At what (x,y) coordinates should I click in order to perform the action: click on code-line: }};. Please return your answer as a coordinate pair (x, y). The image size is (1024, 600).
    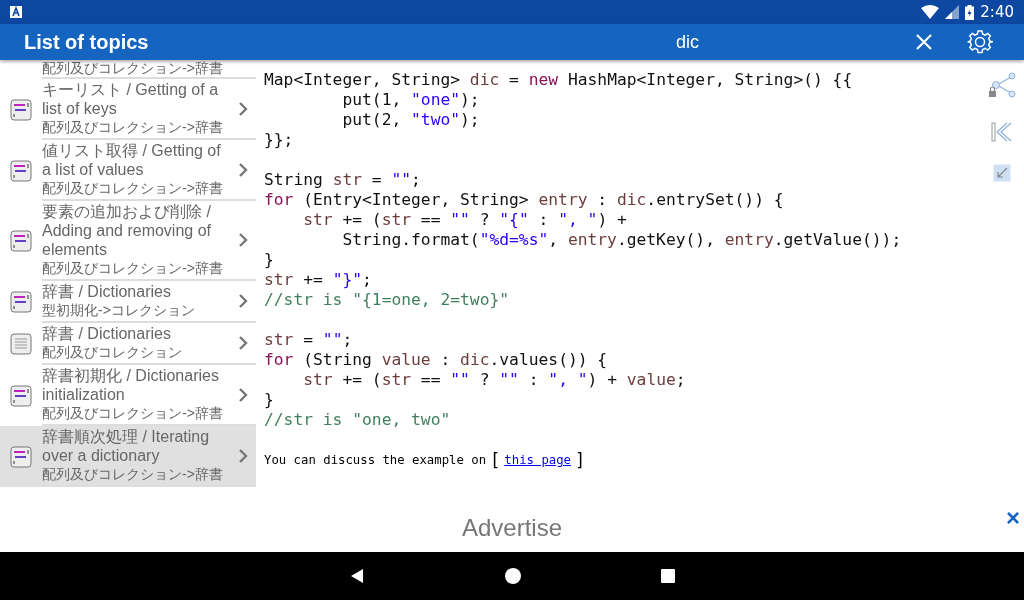
    Looking at the image, I should click on (279, 140).